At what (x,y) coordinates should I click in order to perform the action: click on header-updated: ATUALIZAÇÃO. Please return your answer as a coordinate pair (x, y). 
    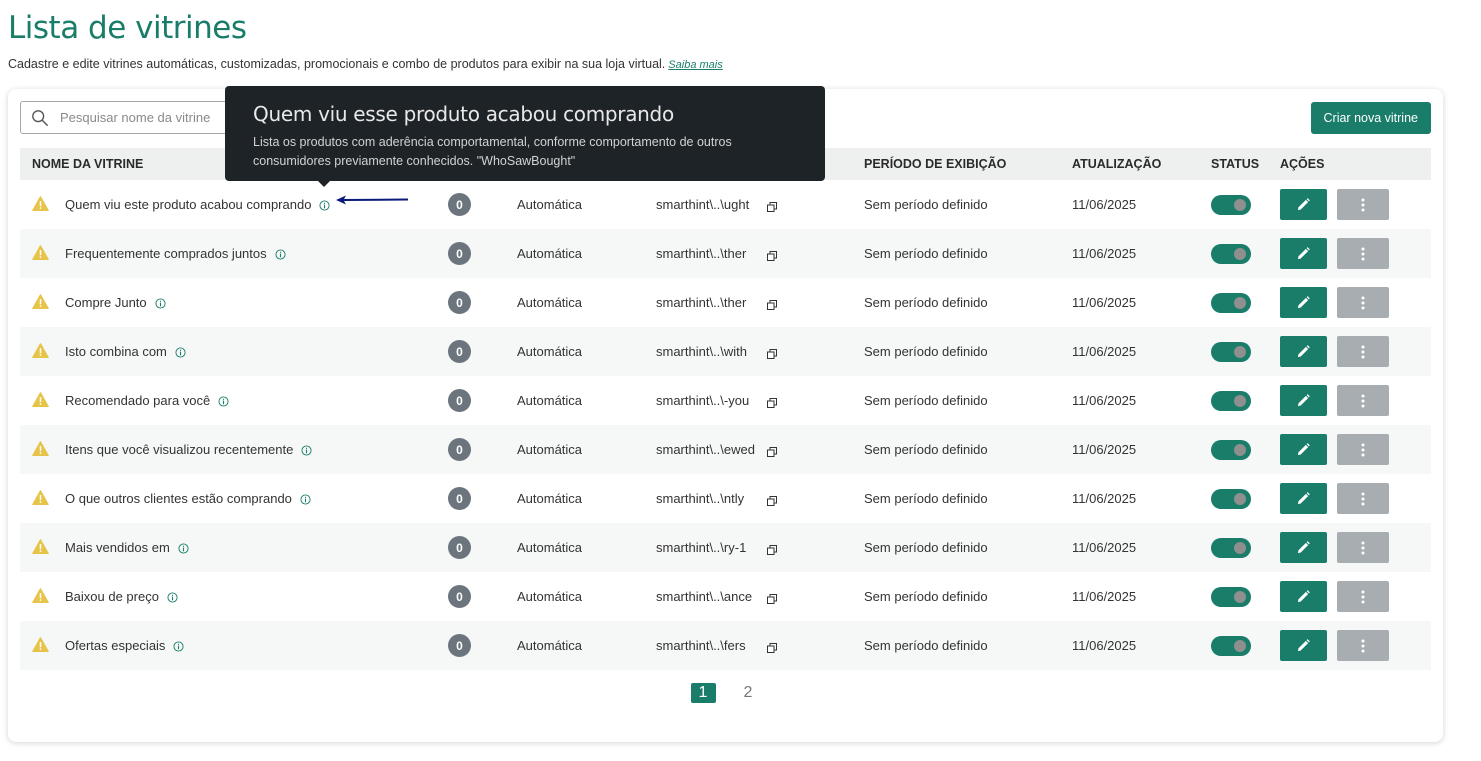
    Looking at the image, I should click on (1141, 164).